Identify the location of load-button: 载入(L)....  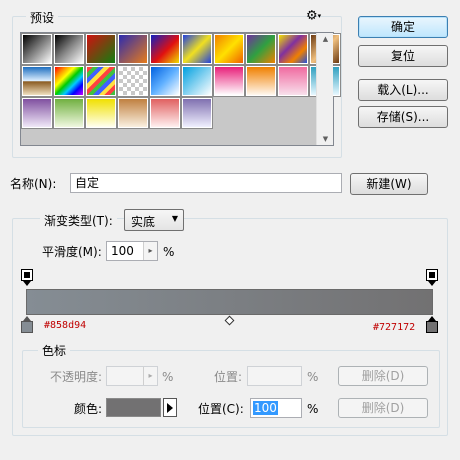
(403, 90).